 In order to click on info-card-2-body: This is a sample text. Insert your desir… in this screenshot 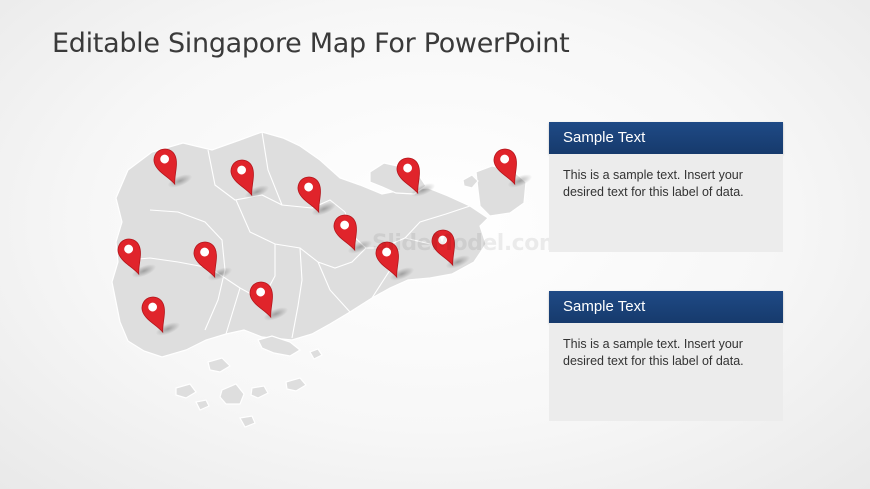, I will do `click(666, 372)`.